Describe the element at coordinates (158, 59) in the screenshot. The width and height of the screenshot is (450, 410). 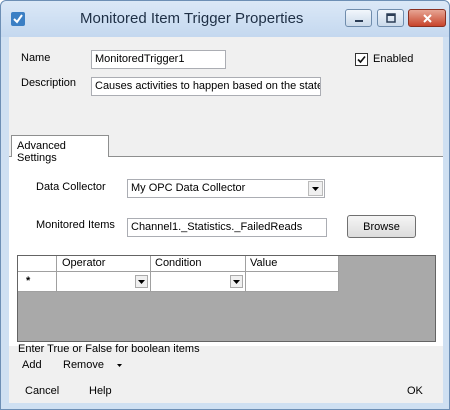
I see `name-input: MonitoredTrigger1` at that location.